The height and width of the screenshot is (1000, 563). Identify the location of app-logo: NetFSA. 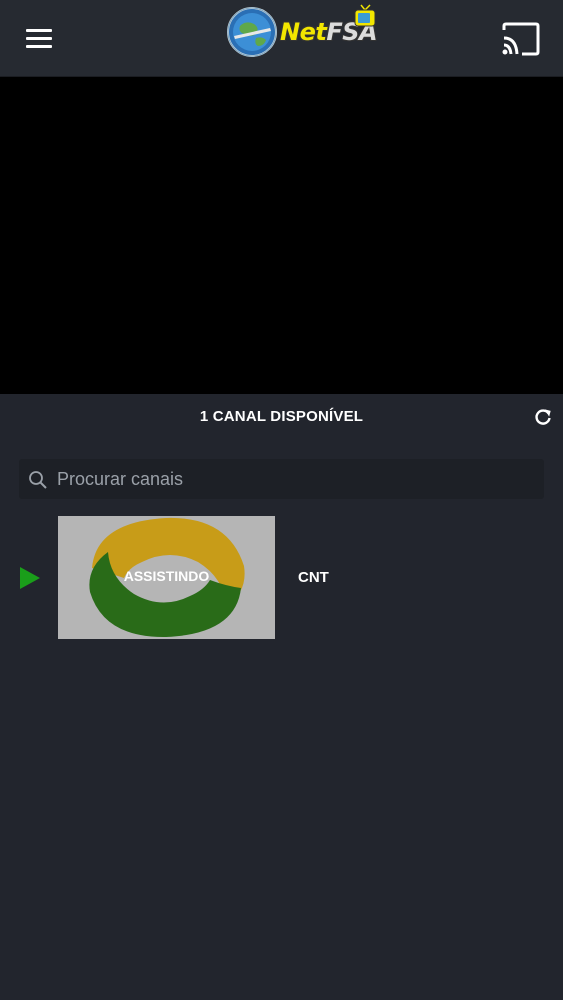
(302, 32).